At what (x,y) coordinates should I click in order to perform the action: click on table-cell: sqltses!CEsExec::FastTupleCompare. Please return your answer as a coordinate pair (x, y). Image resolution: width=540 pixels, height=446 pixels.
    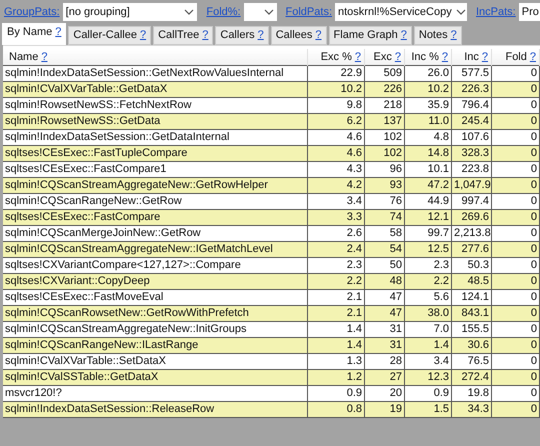
    Looking at the image, I should click on (155, 154).